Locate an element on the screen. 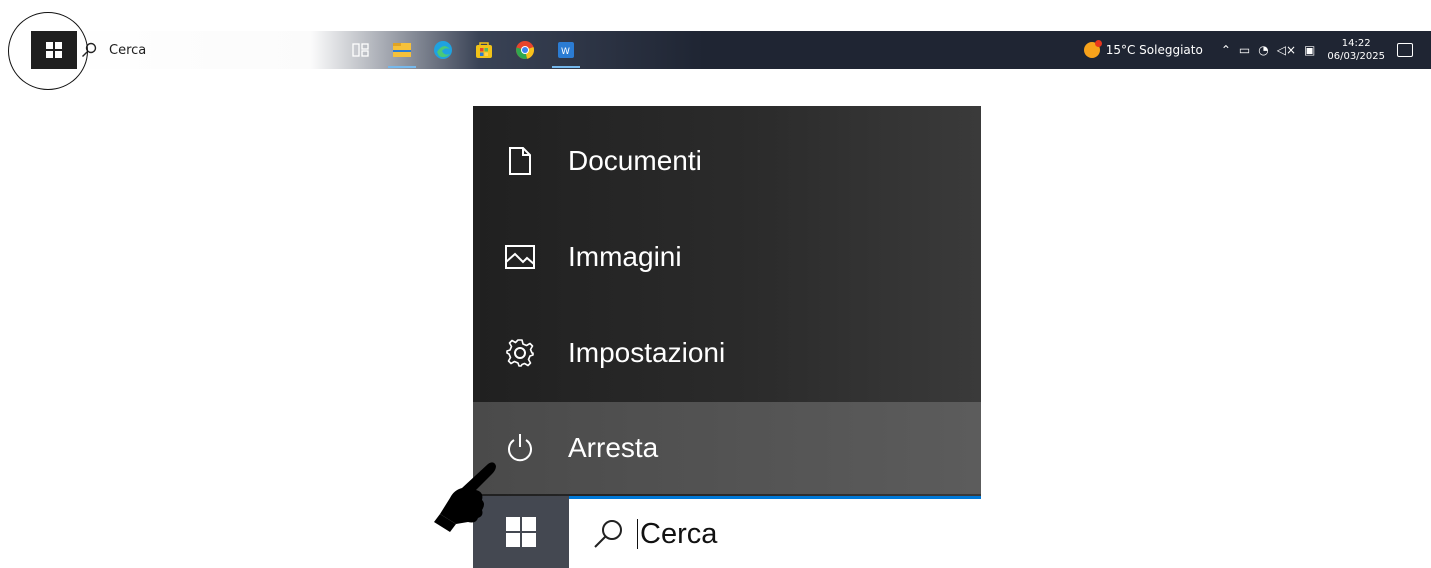  start-menu-bottom-bar: Cerca is located at coordinates (727, 532).